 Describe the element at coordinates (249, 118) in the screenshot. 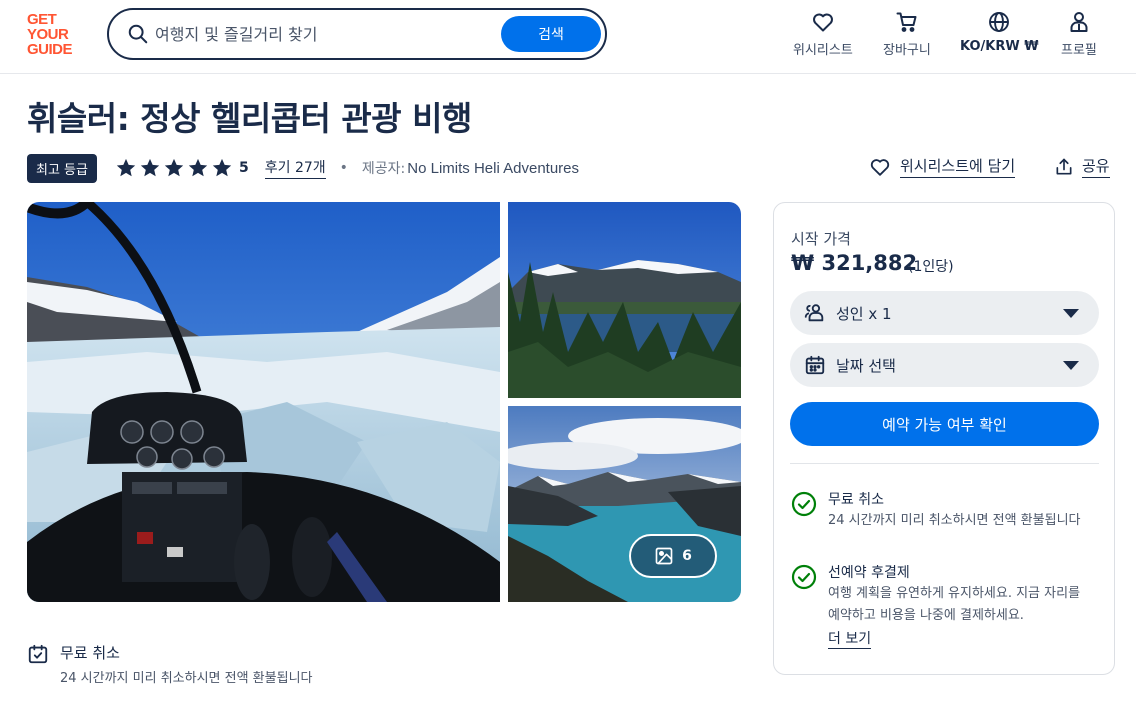

I see `page-title: 휘슬러: 정상 헬리콥터 관광 비행` at that location.